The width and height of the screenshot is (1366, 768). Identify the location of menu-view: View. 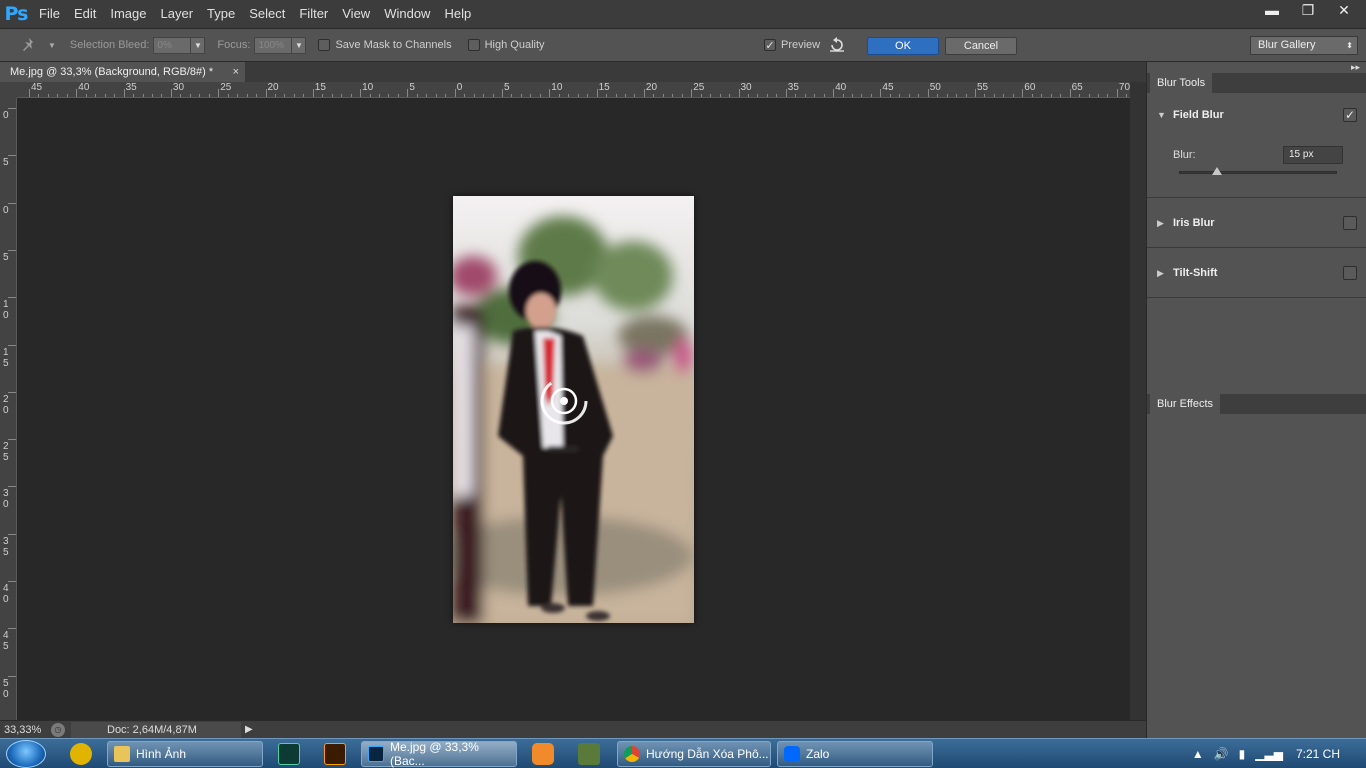
(356, 14).